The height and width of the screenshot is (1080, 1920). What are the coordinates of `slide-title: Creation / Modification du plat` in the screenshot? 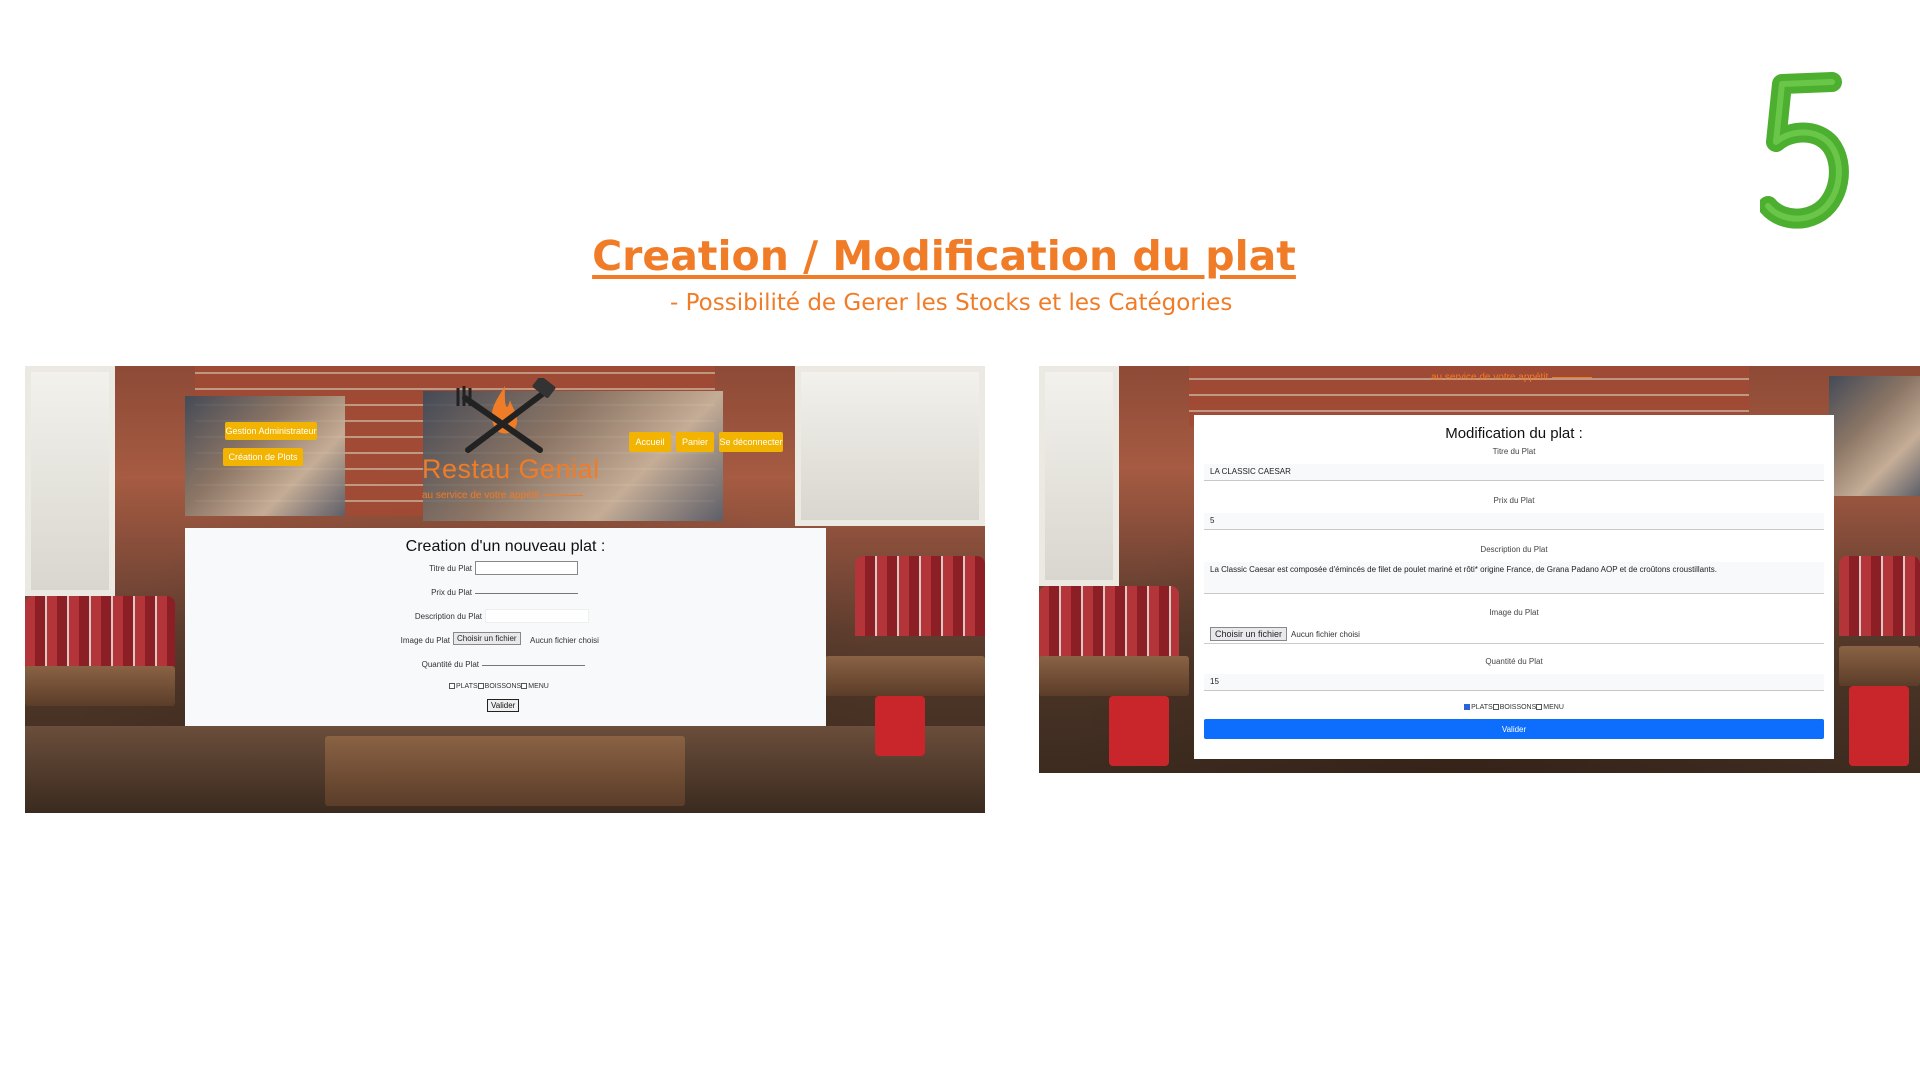 It's located at (944, 256).